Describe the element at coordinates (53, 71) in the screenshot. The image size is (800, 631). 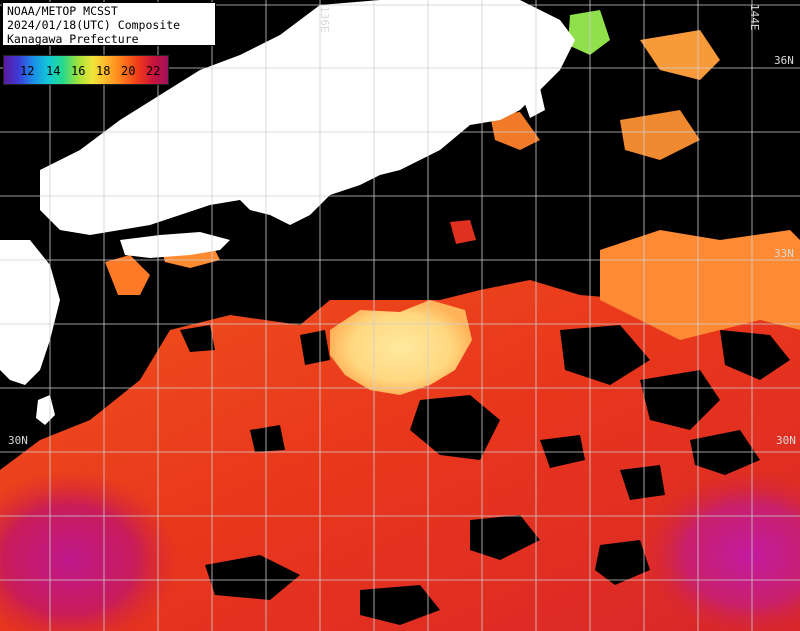
I see `colorbar-tick-14: 14` at that location.